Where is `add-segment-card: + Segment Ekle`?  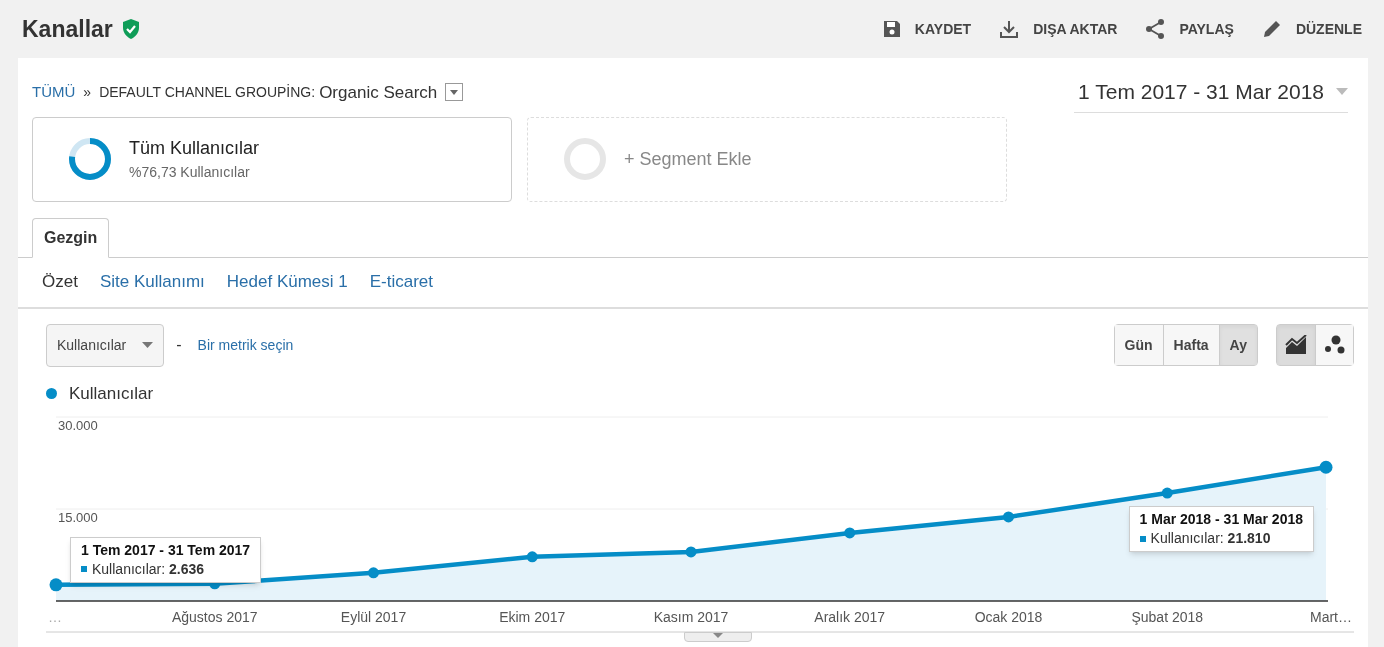
add-segment-card: + Segment Ekle is located at coordinates (767, 159).